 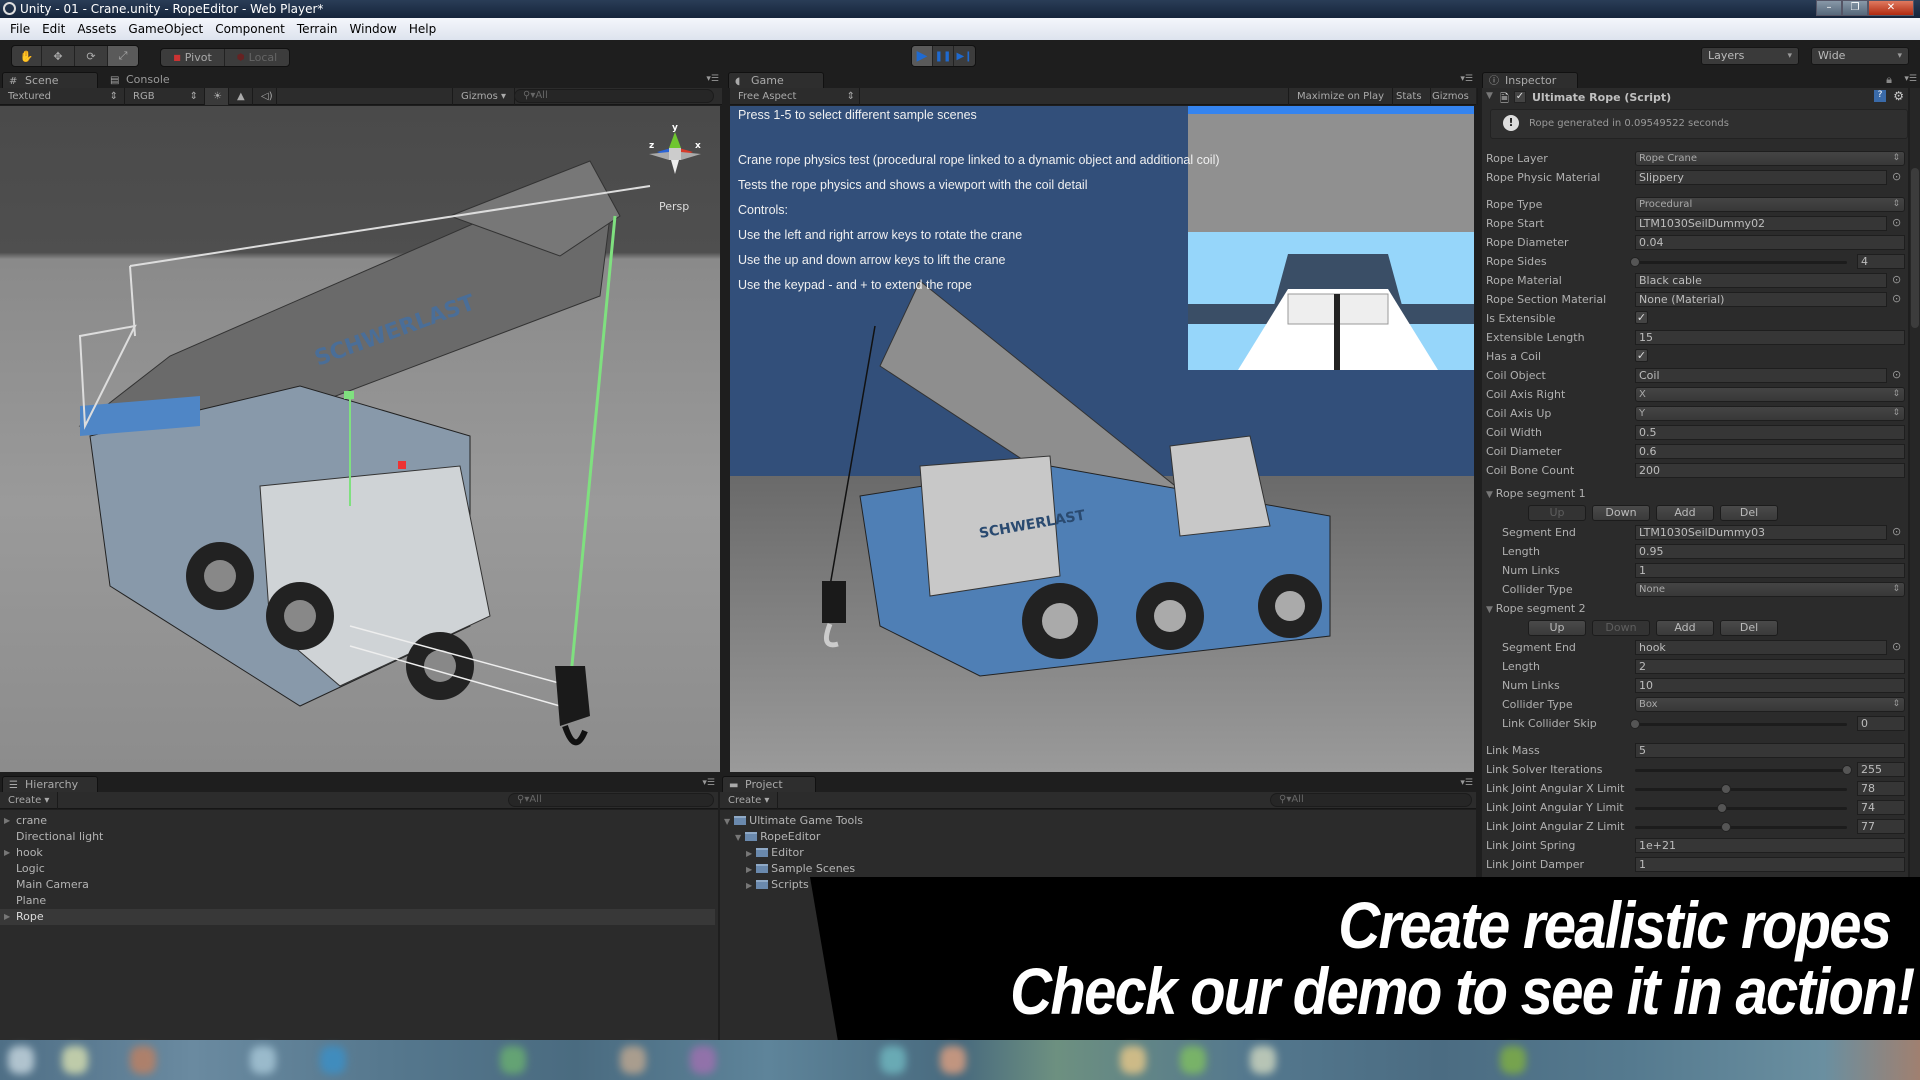 I want to click on scene-gizmos-dropdown: Gizmos ▾, so click(x=484, y=96).